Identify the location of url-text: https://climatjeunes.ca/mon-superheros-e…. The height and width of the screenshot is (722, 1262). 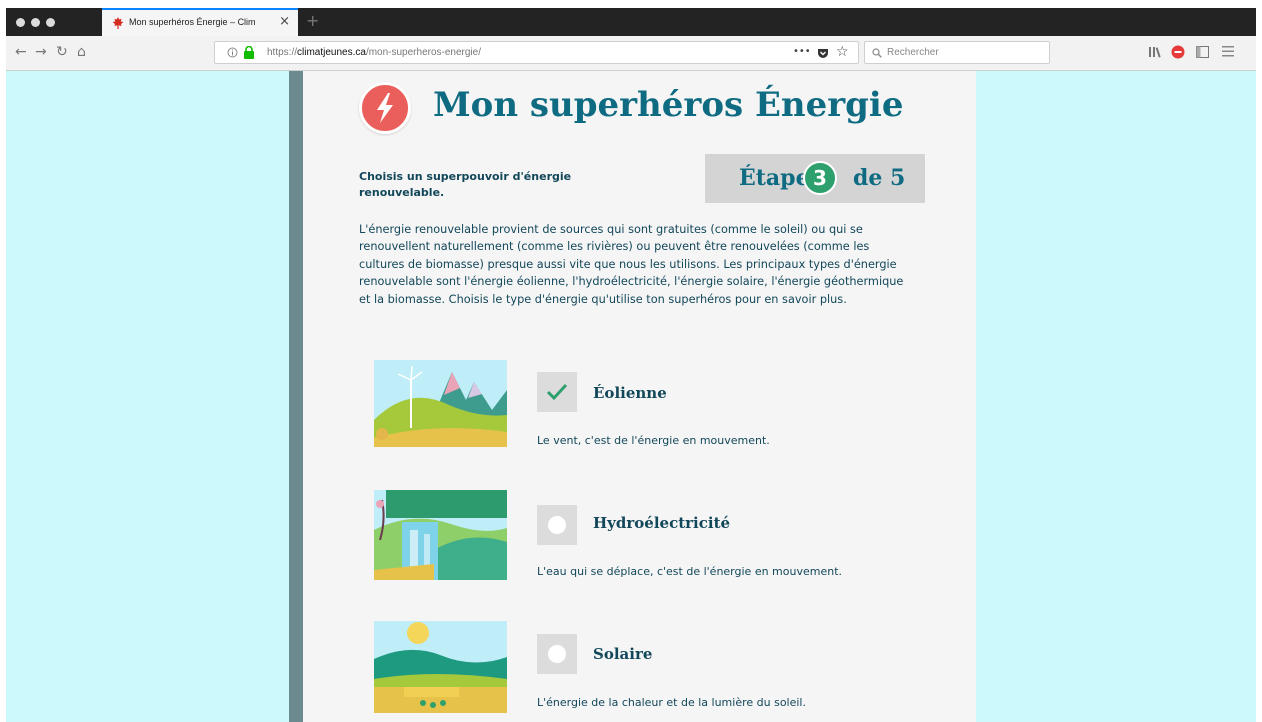
(374, 52).